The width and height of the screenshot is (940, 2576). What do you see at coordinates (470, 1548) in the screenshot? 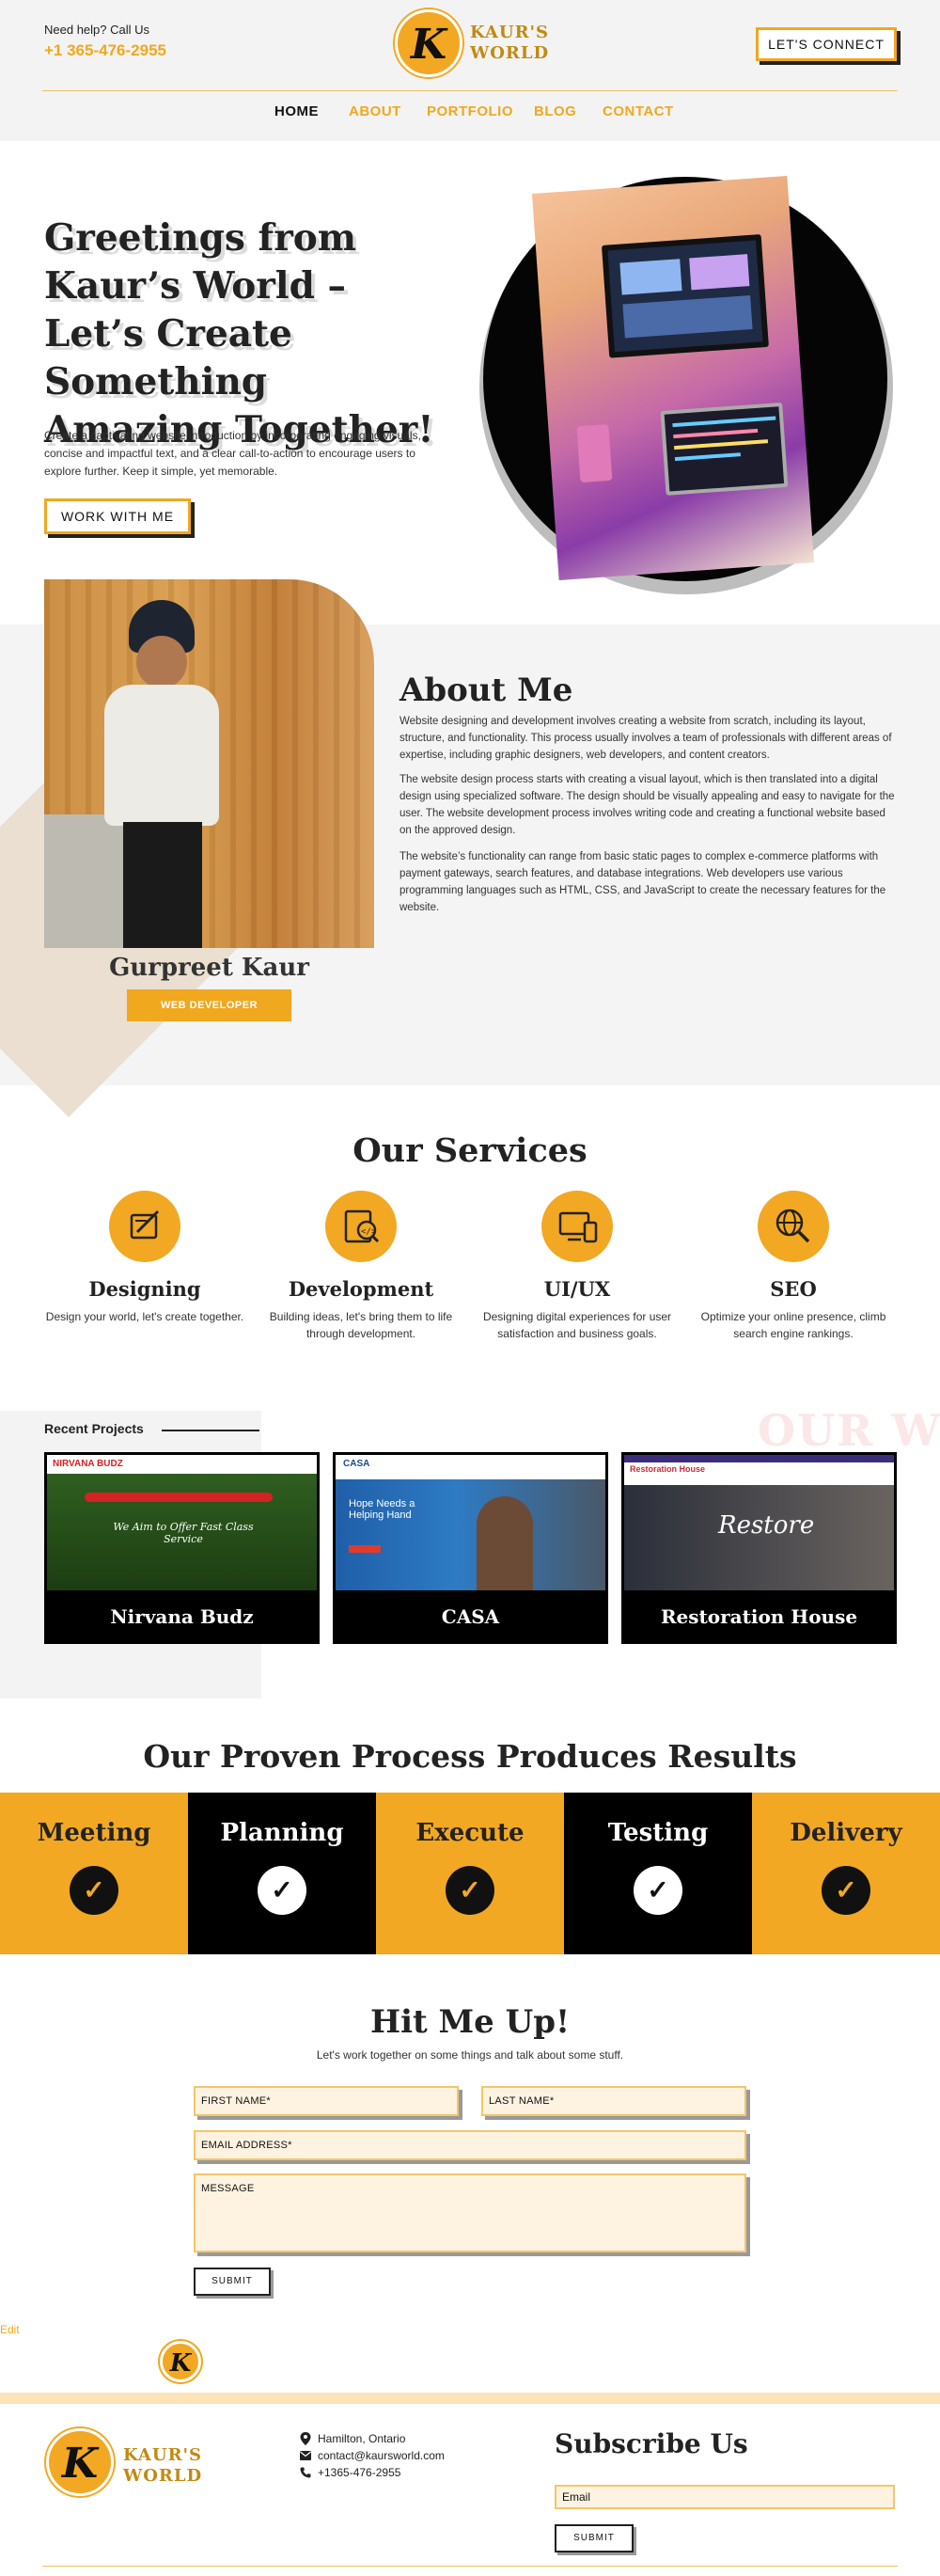
I see `project-card-casa: CASA Hope Needs a Helping Hand CASA` at bounding box center [470, 1548].